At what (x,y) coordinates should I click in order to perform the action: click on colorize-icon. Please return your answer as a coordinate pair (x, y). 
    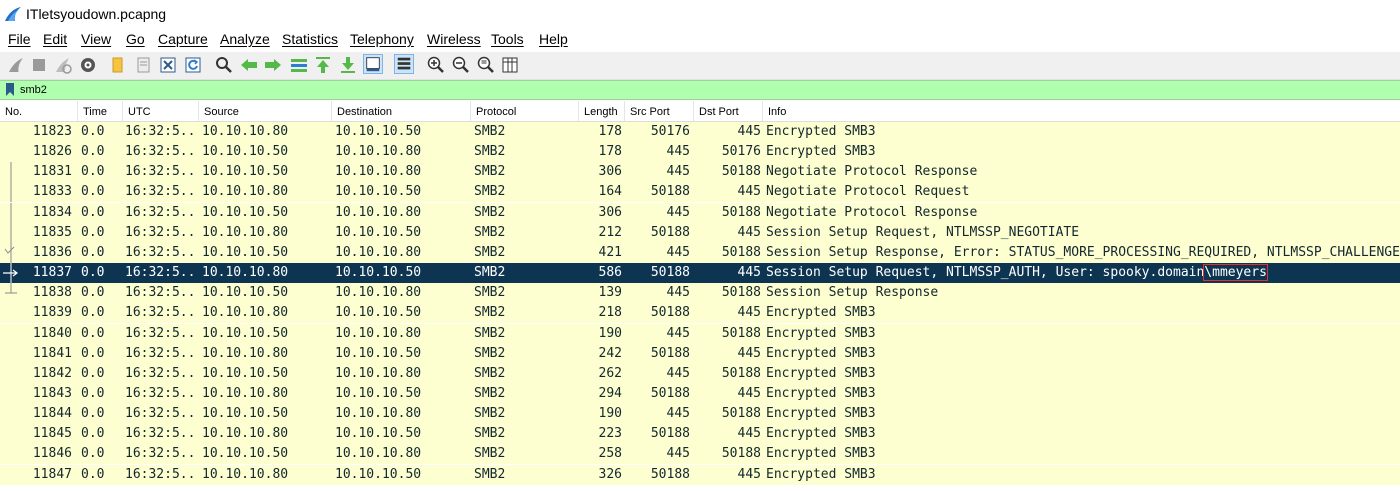
    Looking at the image, I should click on (404, 64).